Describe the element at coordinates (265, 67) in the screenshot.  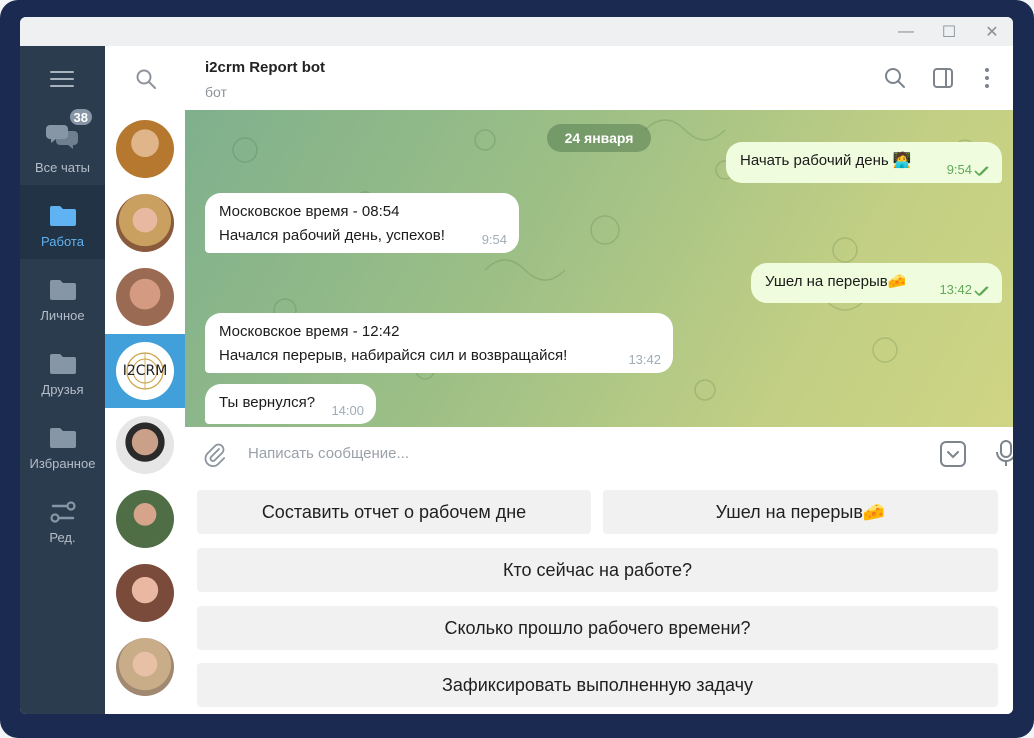
I see `chat-title: i2crm Report bot` at that location.